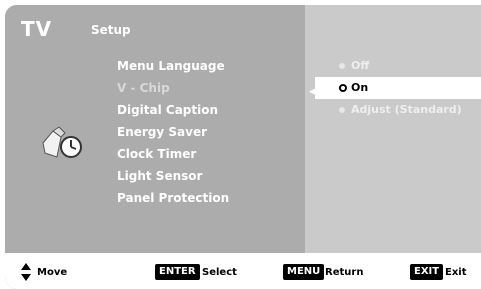 The image size is (481, 289). I want to click on menu-item-v-chip: V - Chip, so click(173, 88).